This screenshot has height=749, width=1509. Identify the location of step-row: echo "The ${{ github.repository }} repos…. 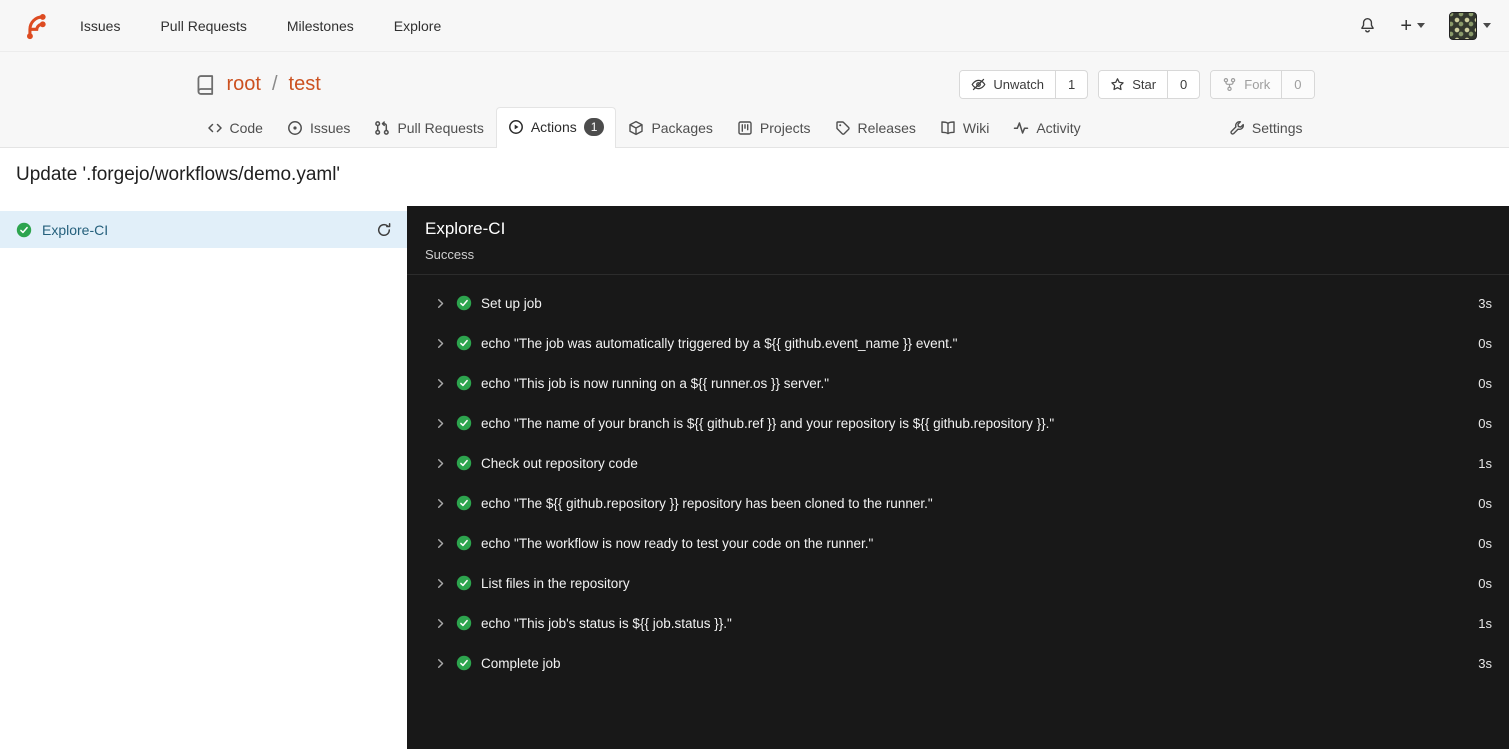
(958, 503).